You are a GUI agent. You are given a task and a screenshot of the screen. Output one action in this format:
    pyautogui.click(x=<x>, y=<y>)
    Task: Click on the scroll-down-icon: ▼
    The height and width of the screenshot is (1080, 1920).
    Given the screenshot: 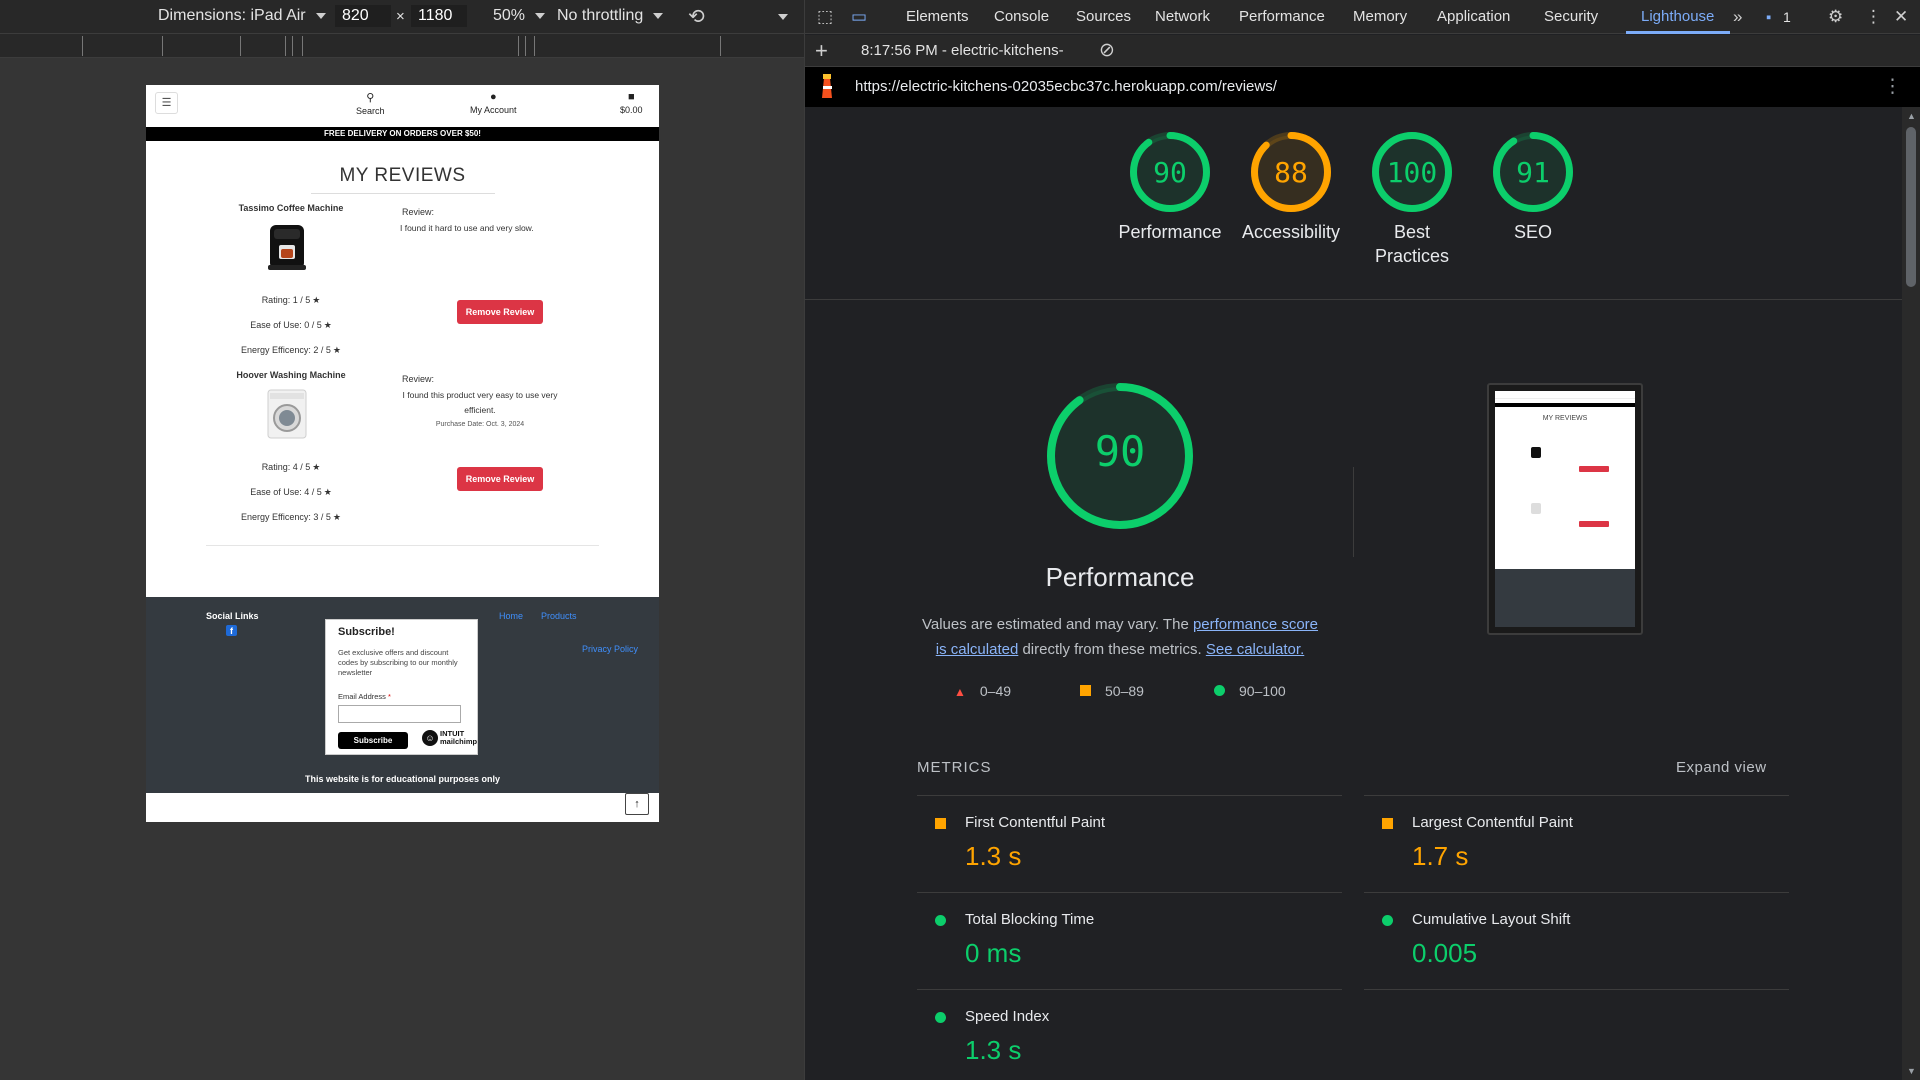 What is the action you would take?
    pyautogui.click(x=1911, y=1071)
    